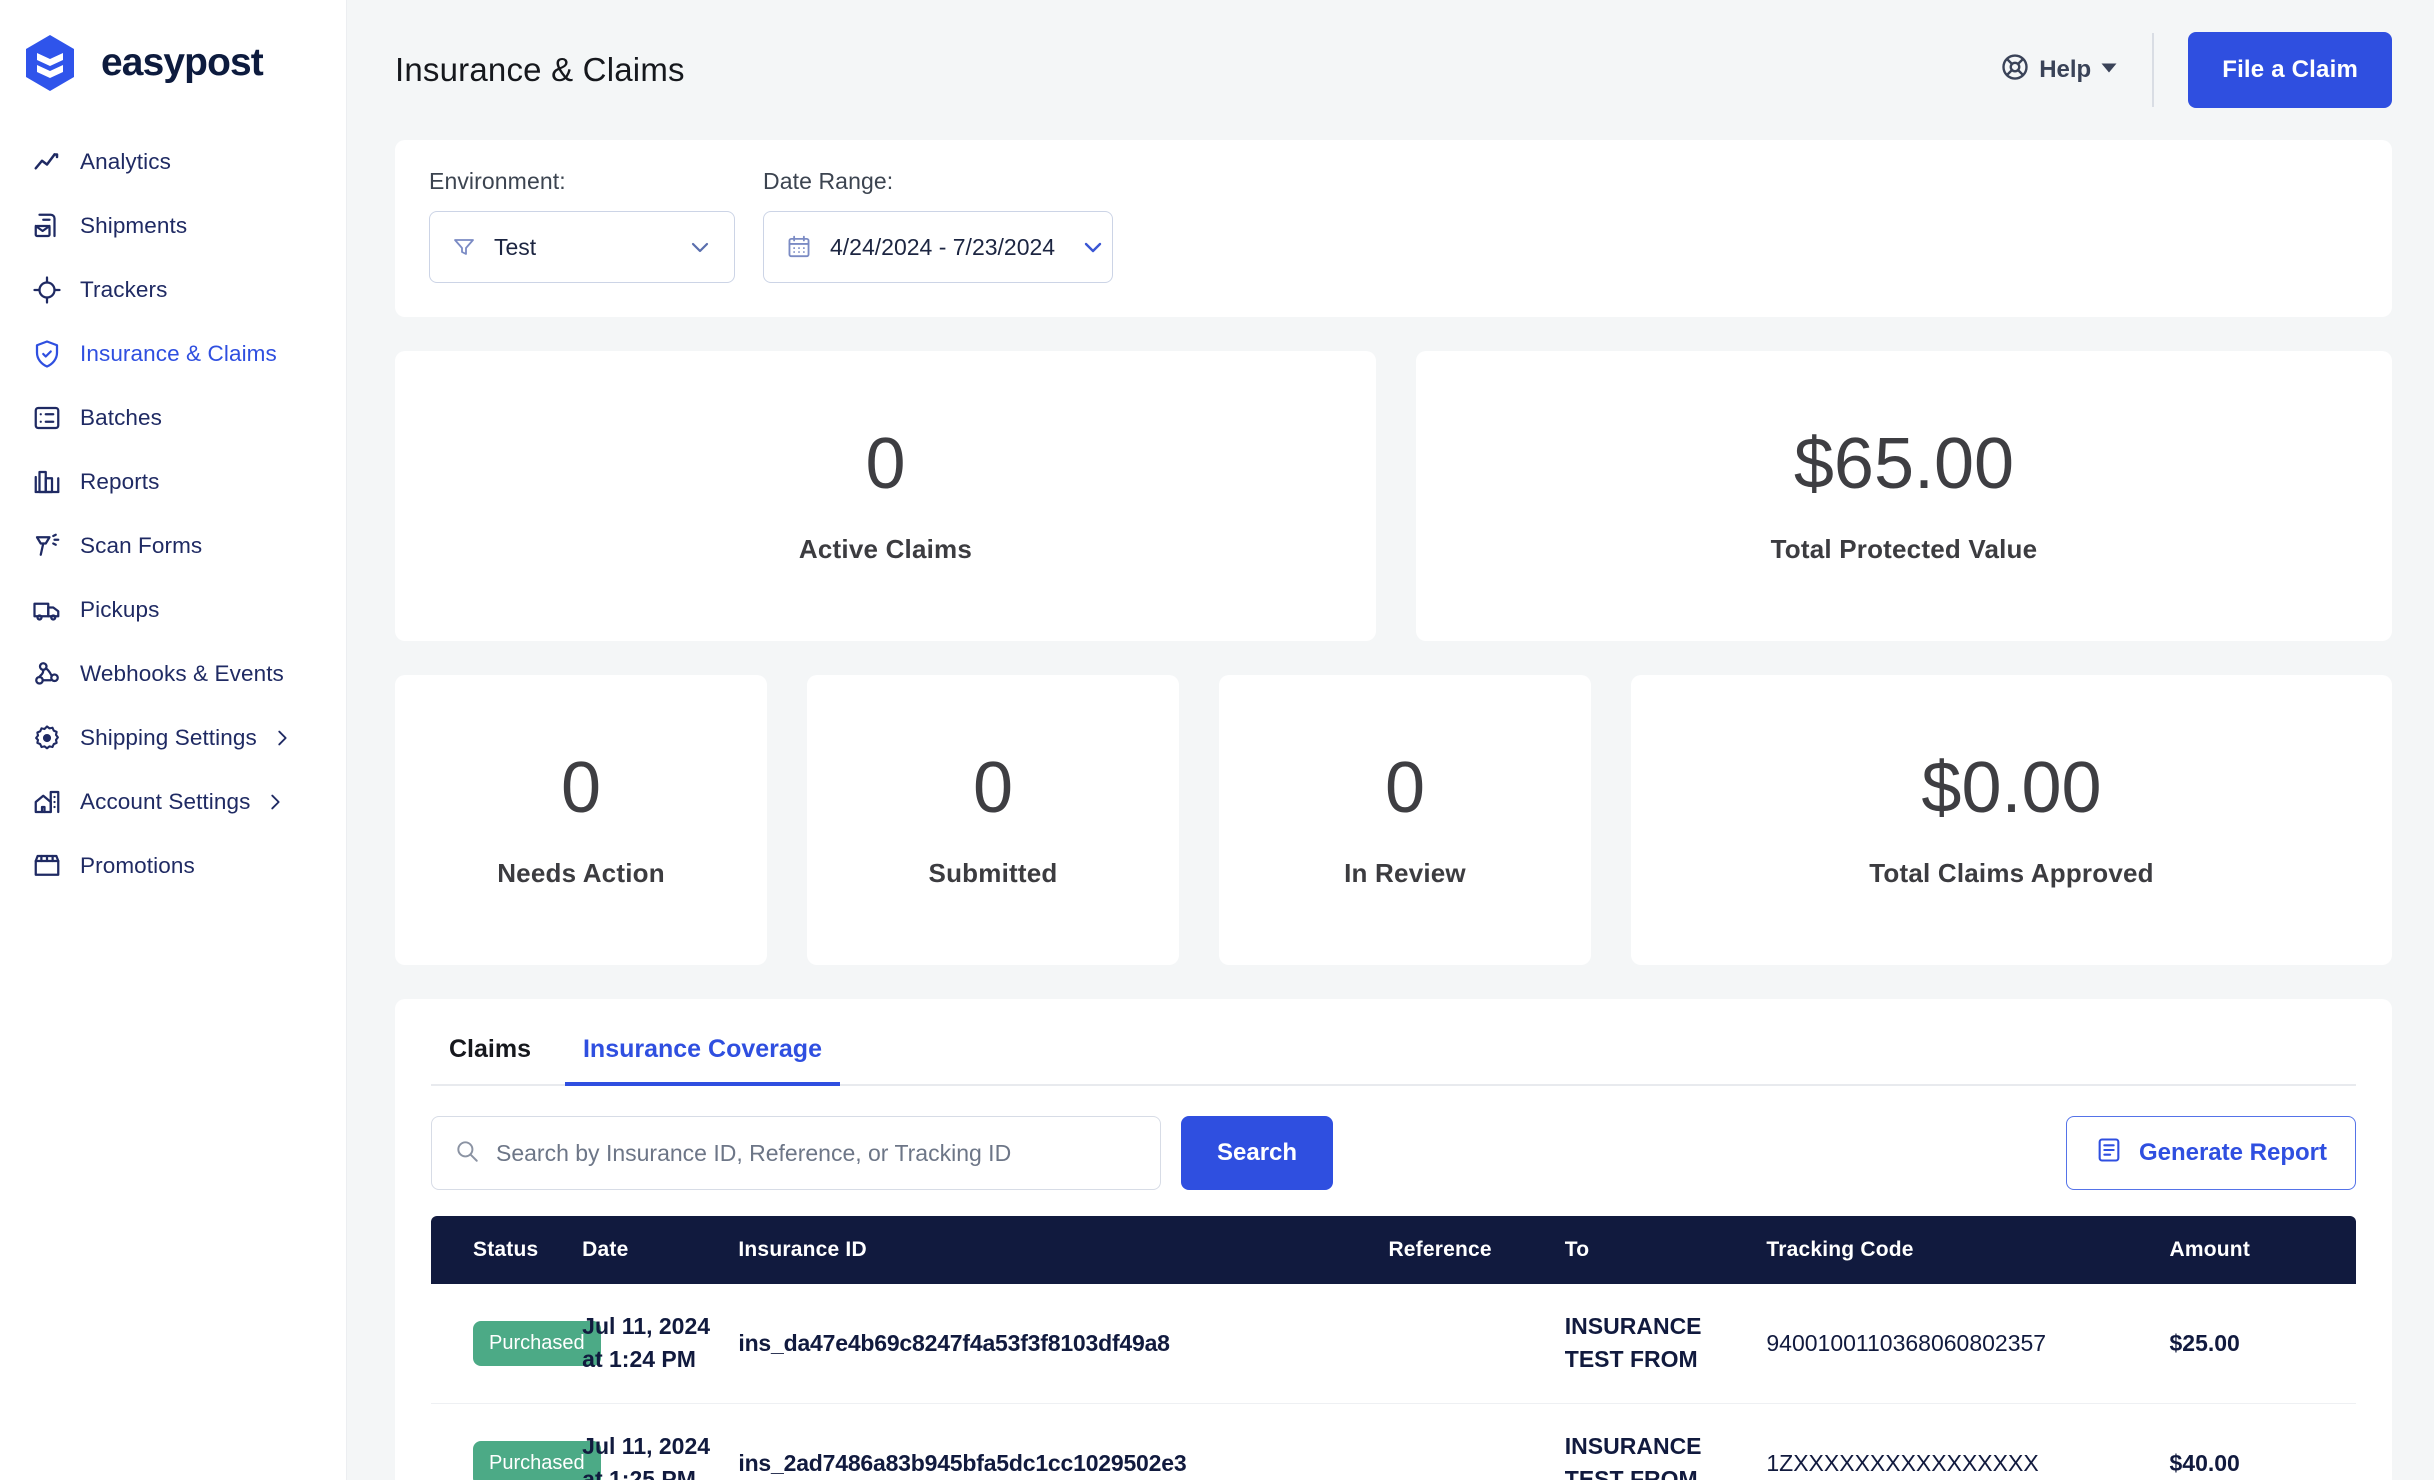 This screenshot has width=2434, height=1480. I want to click on stat-card-total-protected-value: $65.00 Total Protected Value, so click(1903, 496).